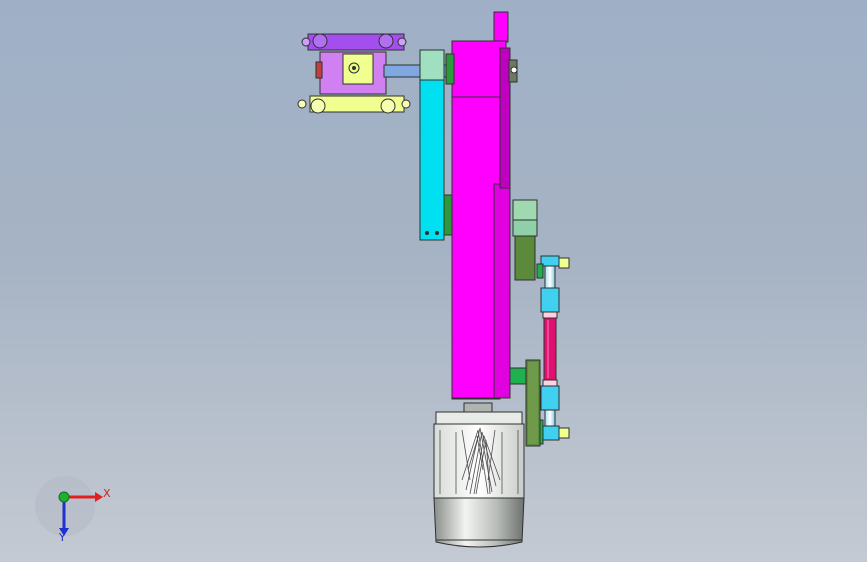 This screenshot has width=867, height=562. What do you see at coordinates (553, 350) in the screenshot?
I see `pneumatic-cylinder` at bounding box center [553, 350].